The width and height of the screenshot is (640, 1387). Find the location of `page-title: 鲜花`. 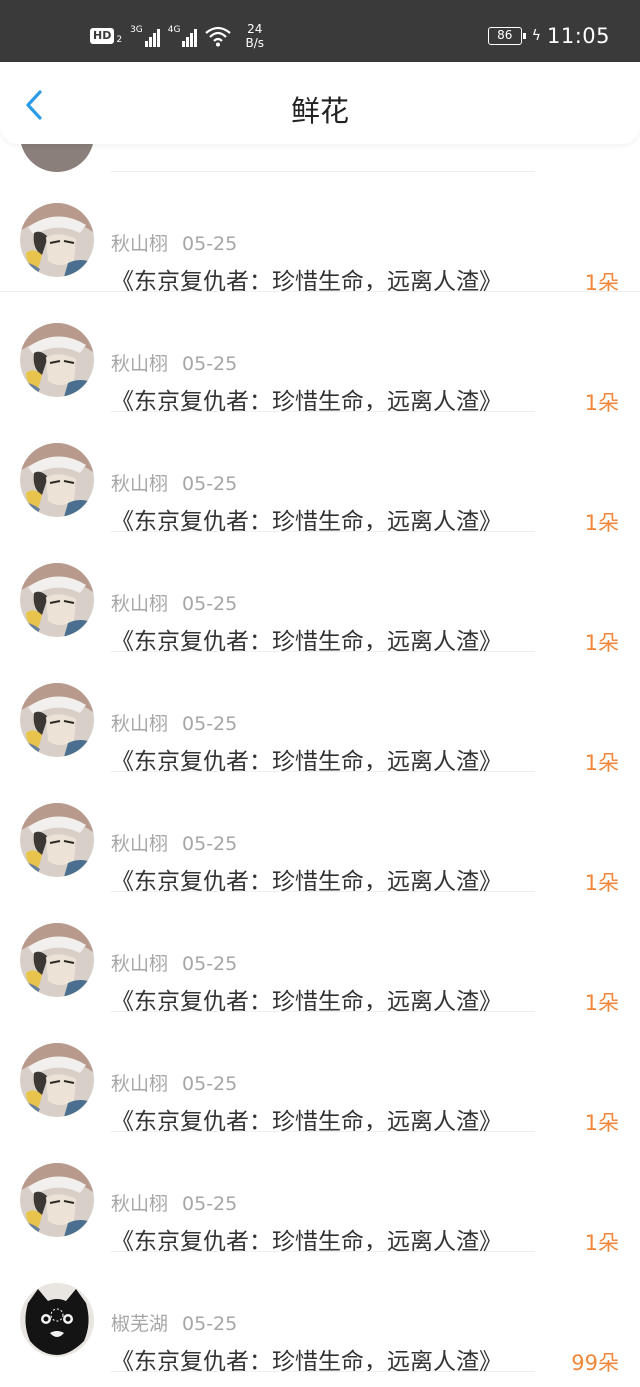

page-title: 鲜花 is located at coordinates (319, 111).